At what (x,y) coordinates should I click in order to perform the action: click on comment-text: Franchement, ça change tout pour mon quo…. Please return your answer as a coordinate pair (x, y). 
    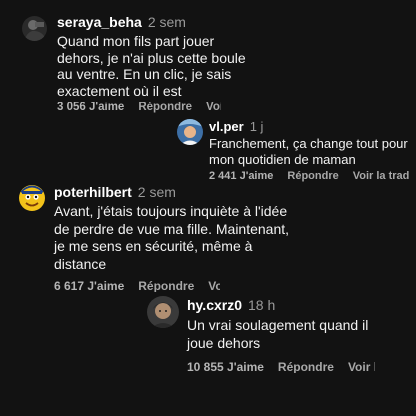
    Looking at the image, I should click on (308, 151).